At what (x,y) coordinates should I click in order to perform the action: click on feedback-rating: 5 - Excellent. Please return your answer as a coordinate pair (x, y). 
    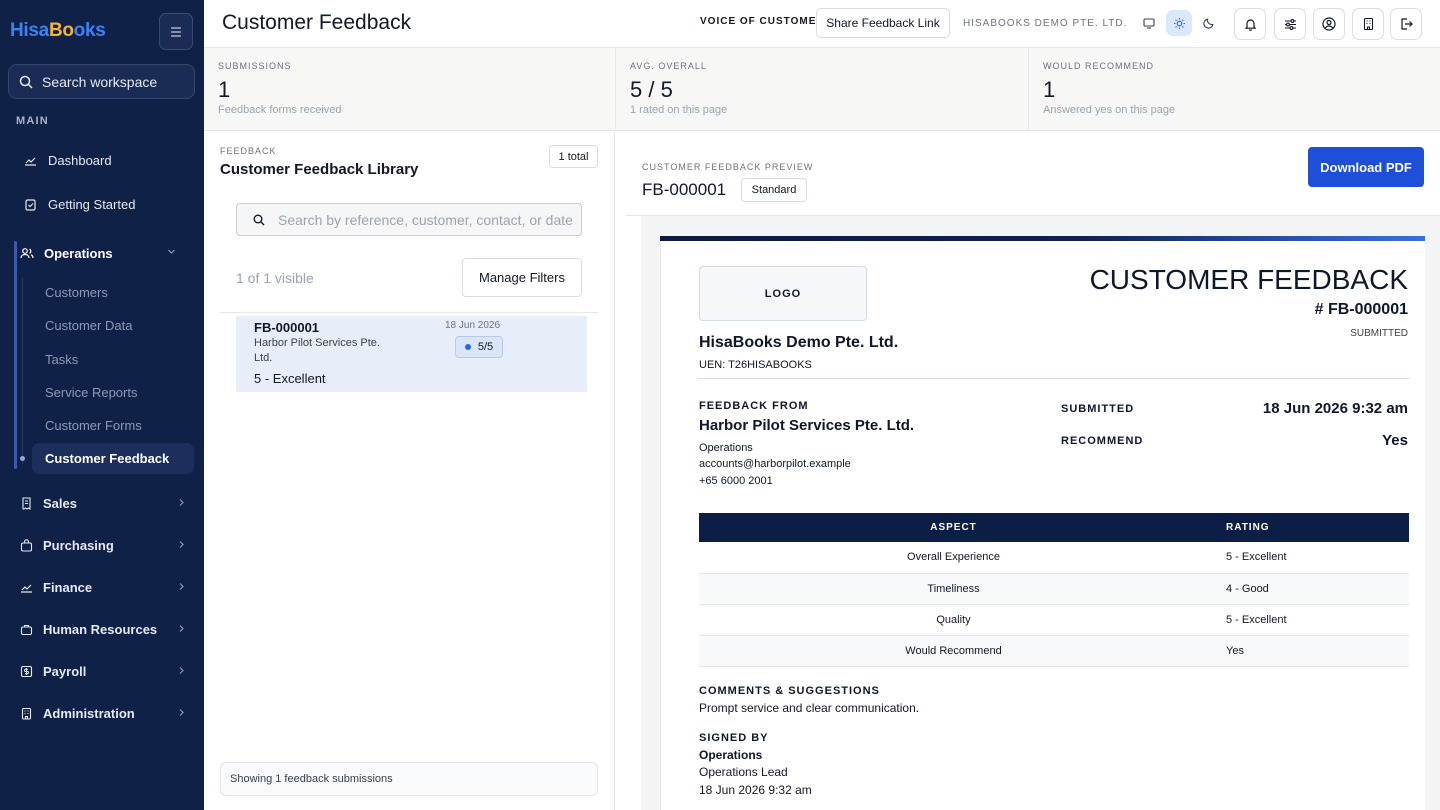
    Looking at the image, I should click on (290, 378).